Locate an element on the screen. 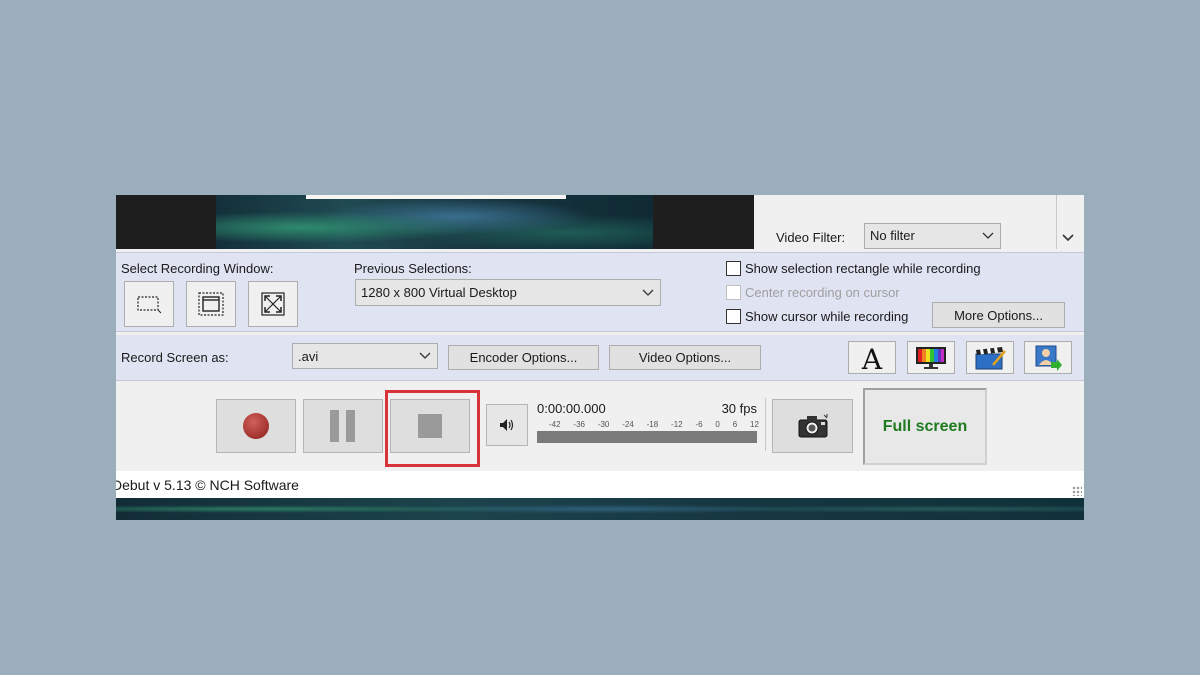  select-window-button is located at coordinates (211, 304).